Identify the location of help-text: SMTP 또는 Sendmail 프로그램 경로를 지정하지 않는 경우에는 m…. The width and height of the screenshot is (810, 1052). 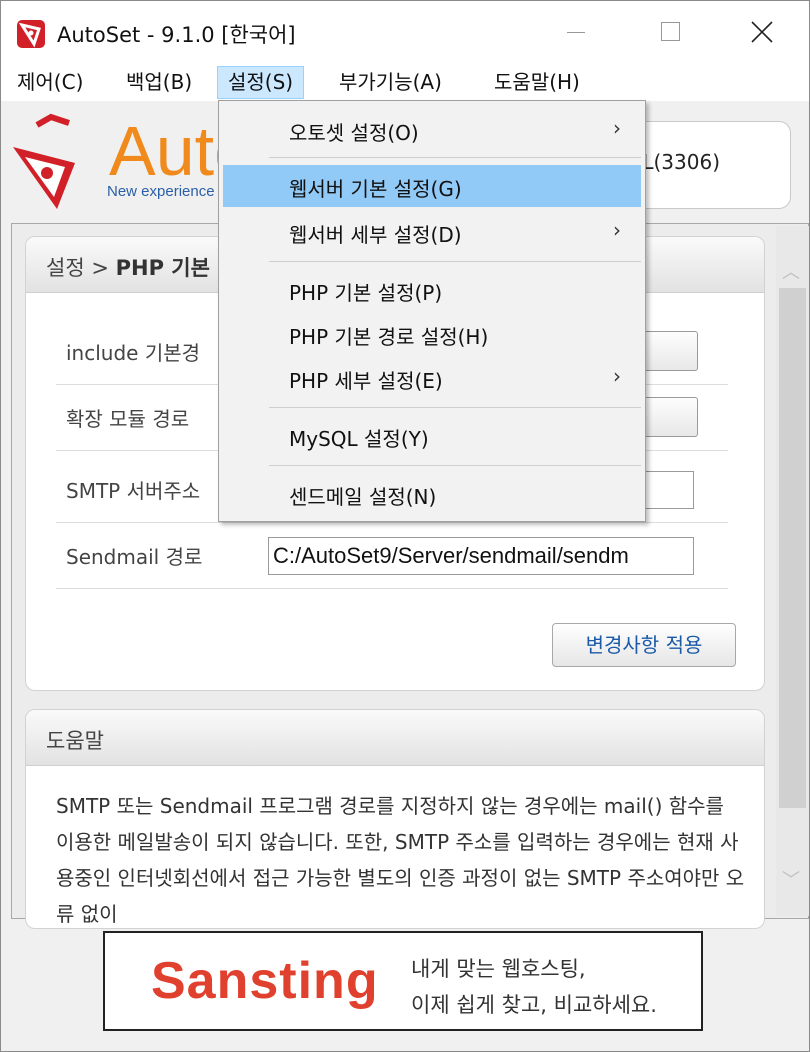
(400, 860).